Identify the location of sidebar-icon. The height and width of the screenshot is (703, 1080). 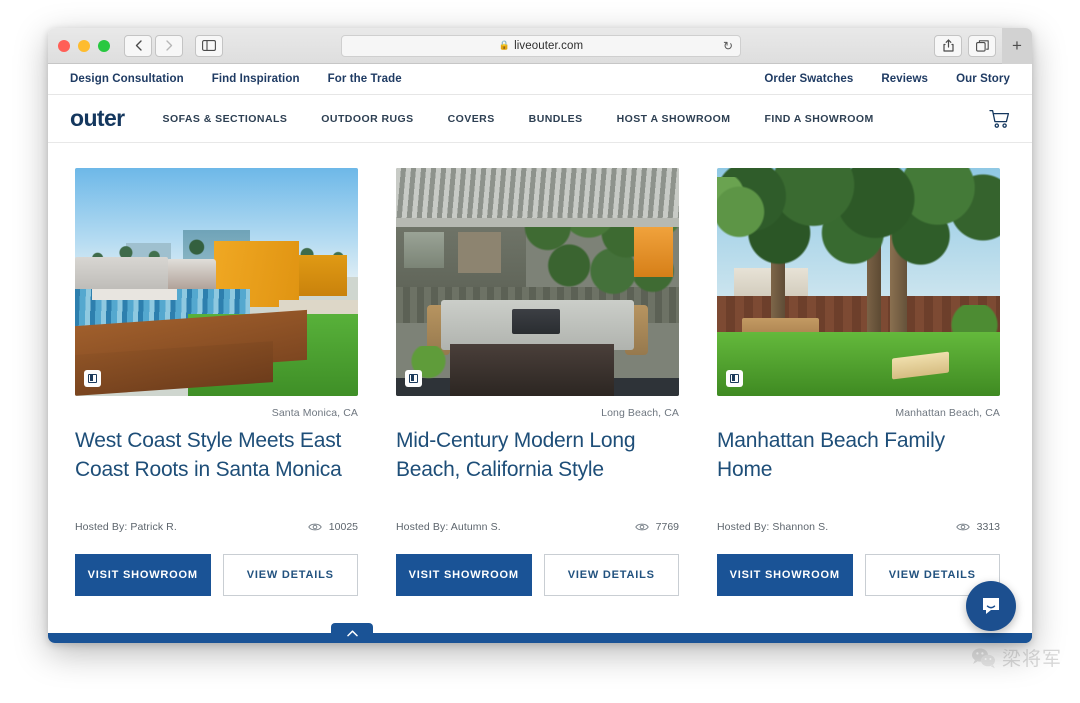
(209, 45).